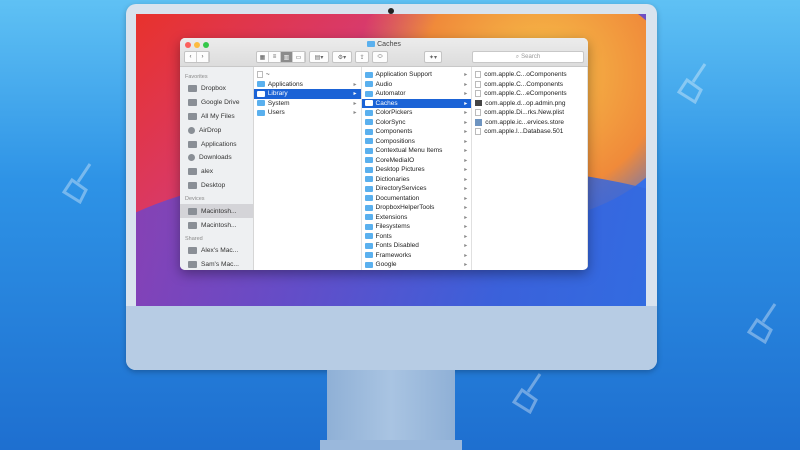 Image resolution: width=800 pixels, height=450 pixels. What do you see at coordinates (287, 57) in the screenshot?
I see `column-view-button: ▥` at bounding box center [287, 57].